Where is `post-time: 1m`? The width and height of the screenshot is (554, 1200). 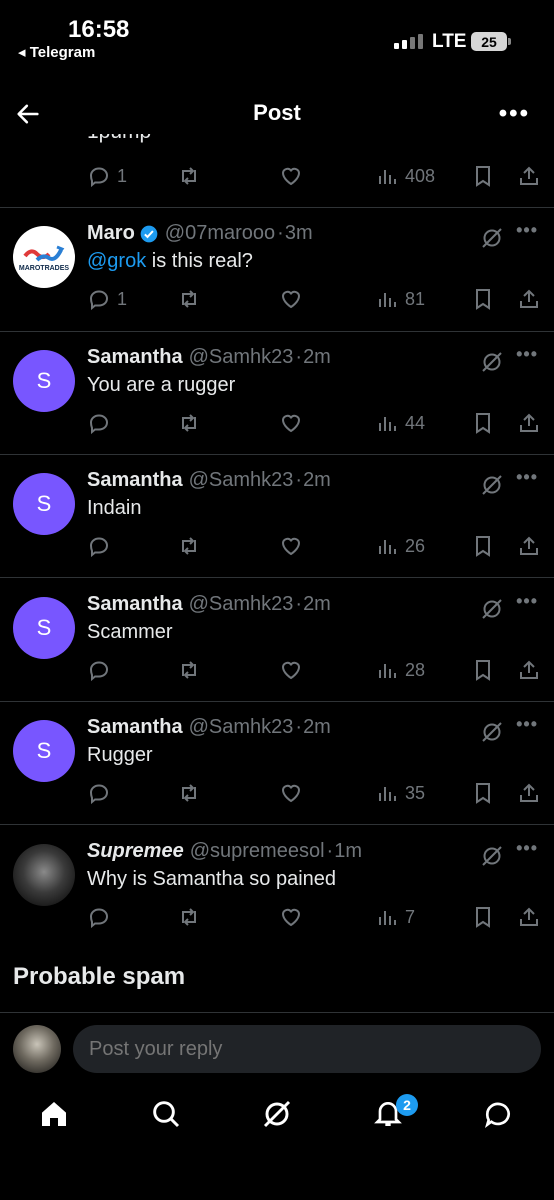
post-time: 1m is located at coordinates (348, 851).